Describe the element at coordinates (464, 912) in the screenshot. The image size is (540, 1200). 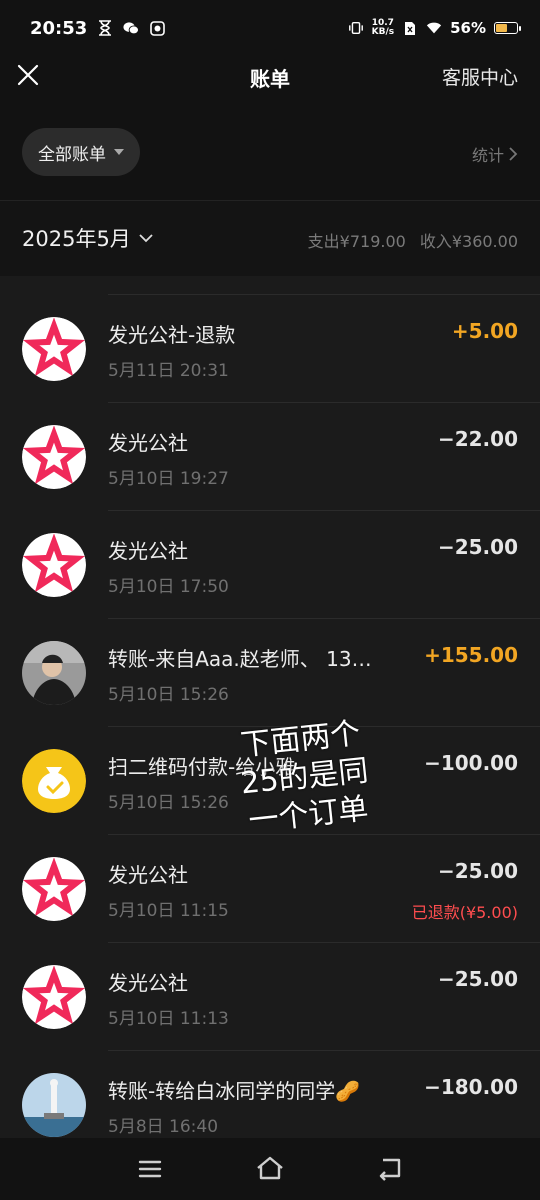
I see `refund-note: 已退款(¥5.00)` at that location.